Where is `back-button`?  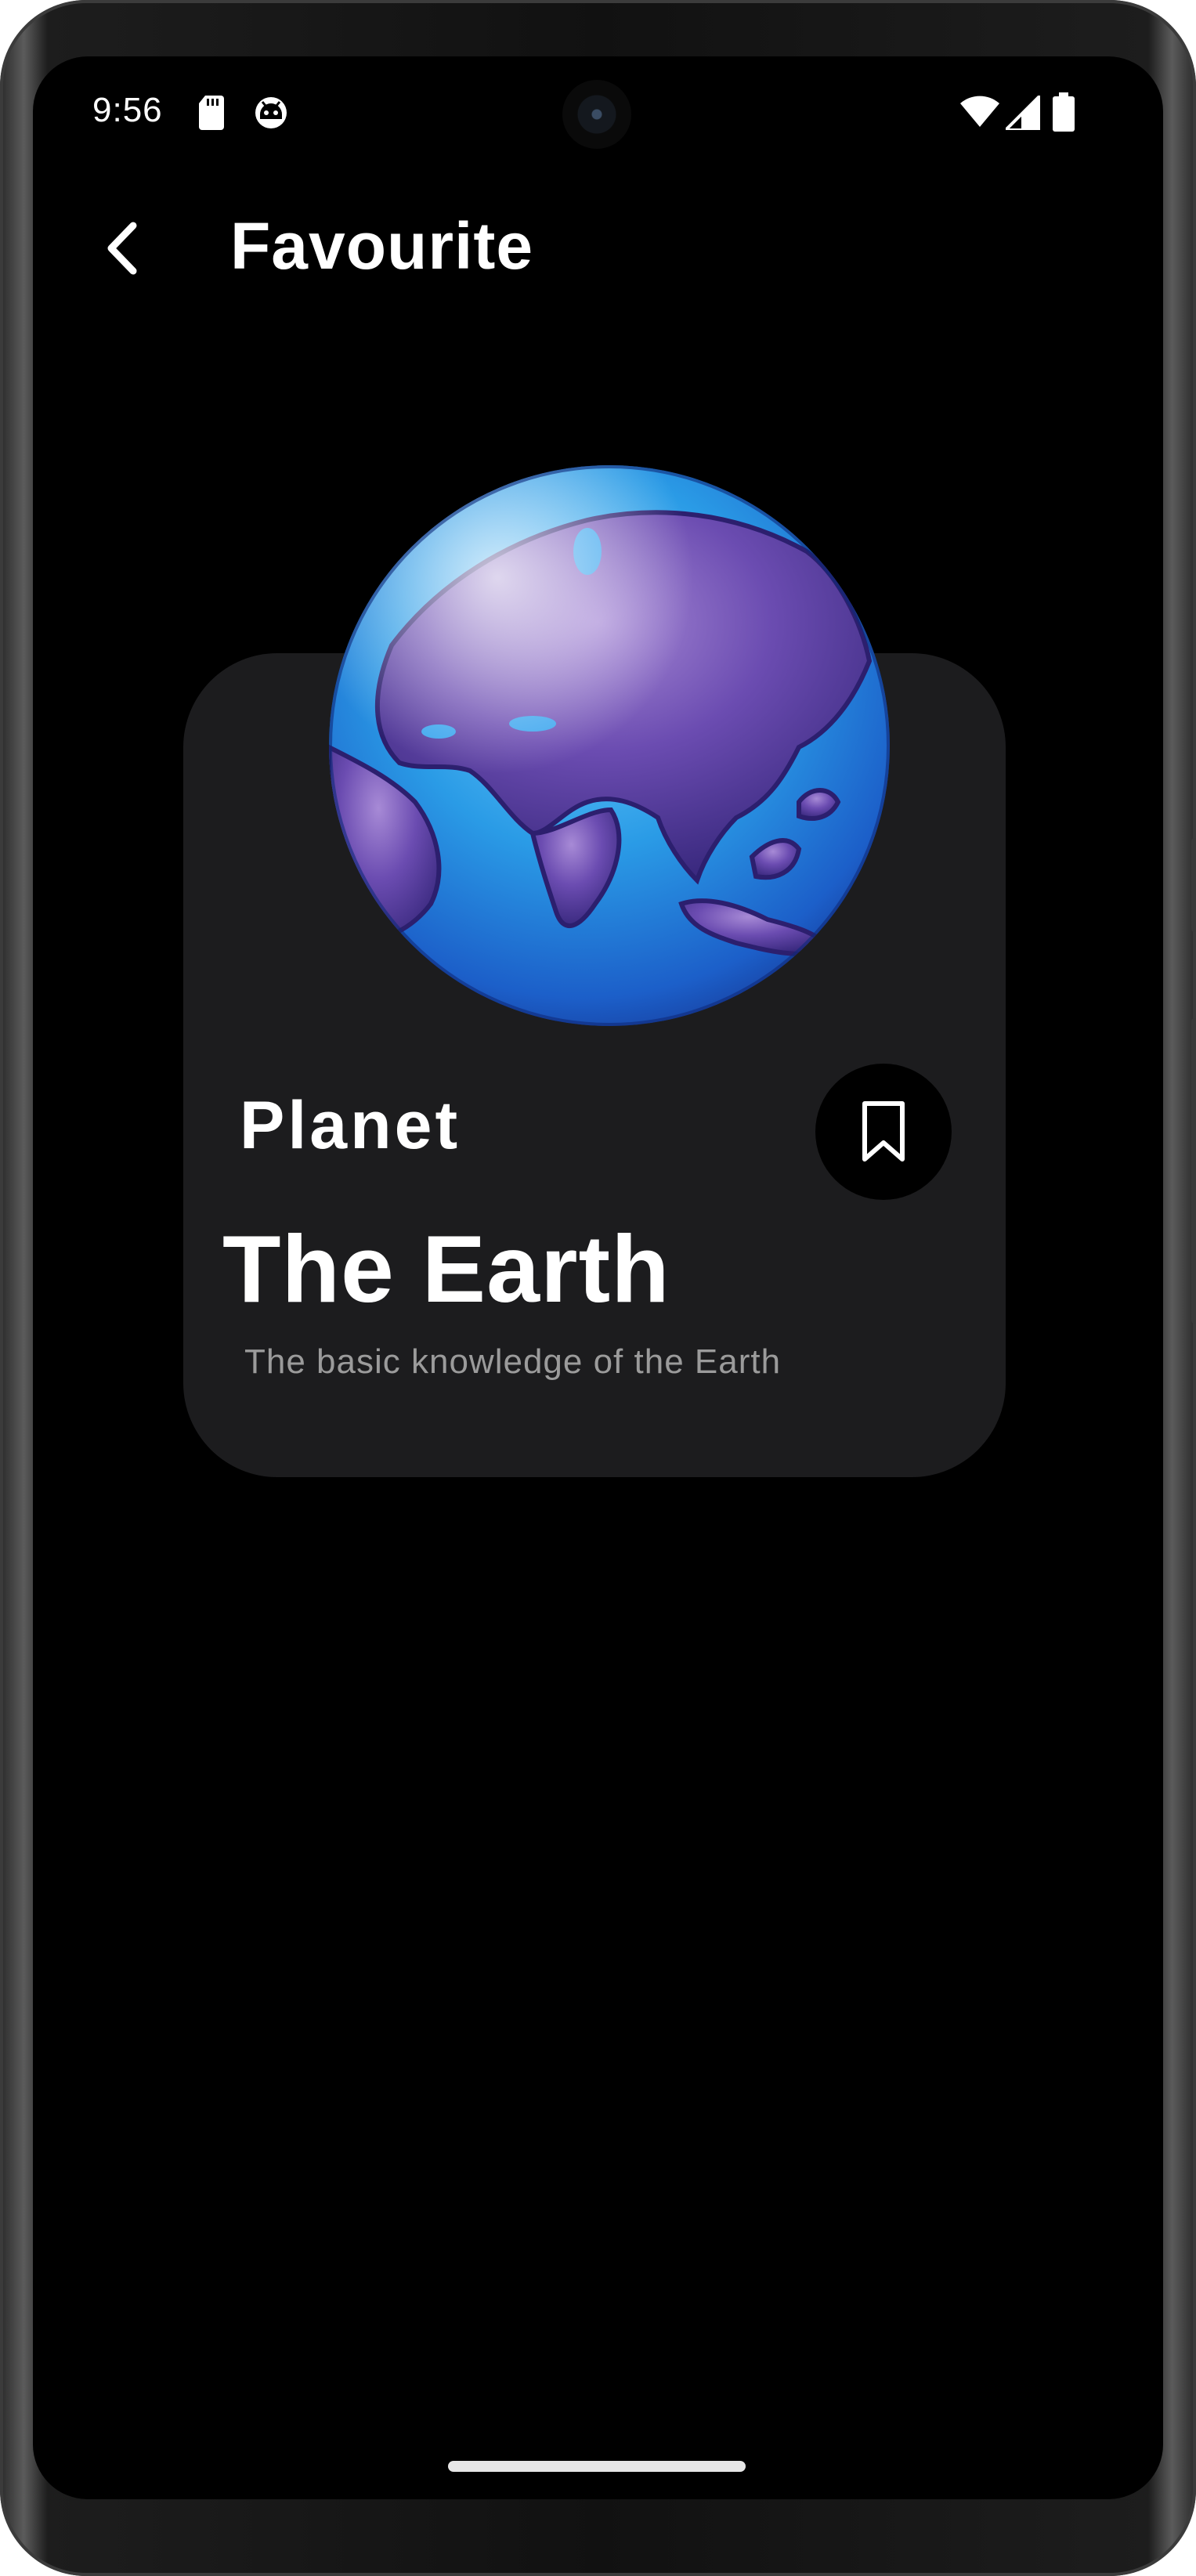
back-button is located at coordinates (123, 248).